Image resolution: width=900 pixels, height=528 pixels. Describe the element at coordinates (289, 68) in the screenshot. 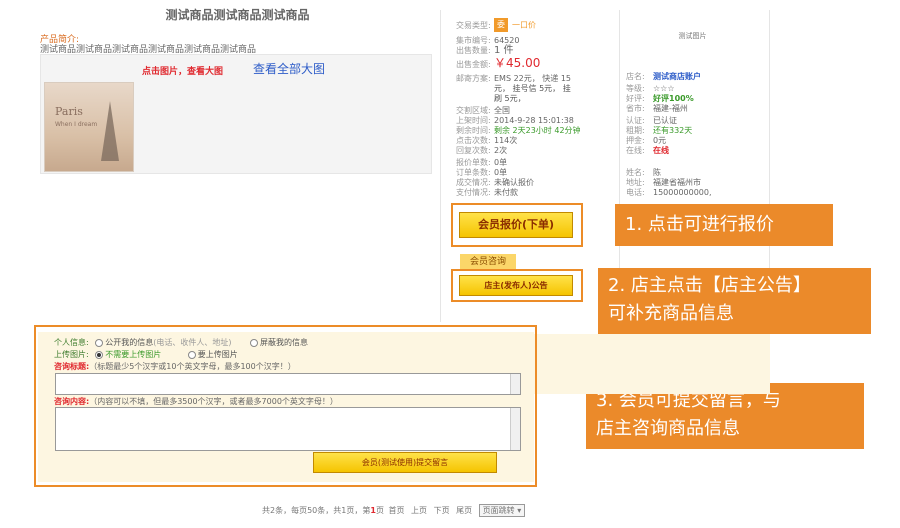

I see `view-all-images-link: 查看全部大图` at that location.